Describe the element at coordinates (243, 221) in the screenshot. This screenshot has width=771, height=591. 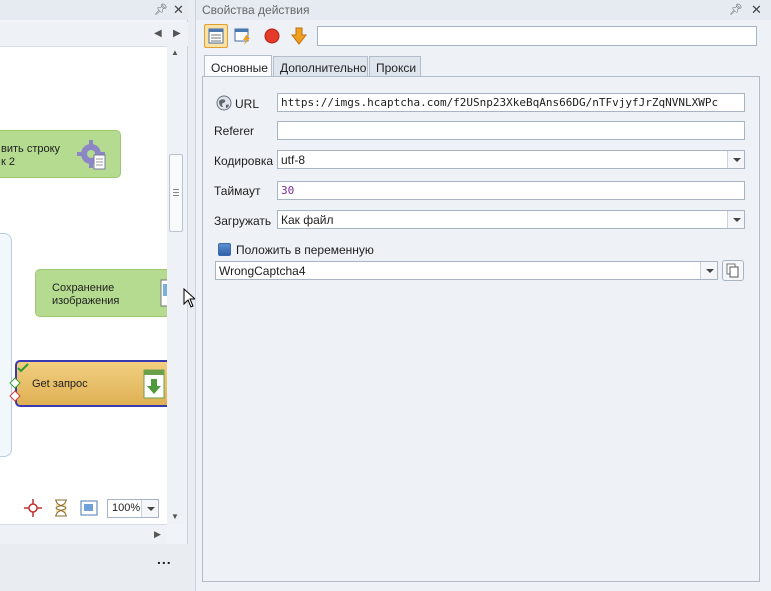
I see `load-label: Загружать` at that location.